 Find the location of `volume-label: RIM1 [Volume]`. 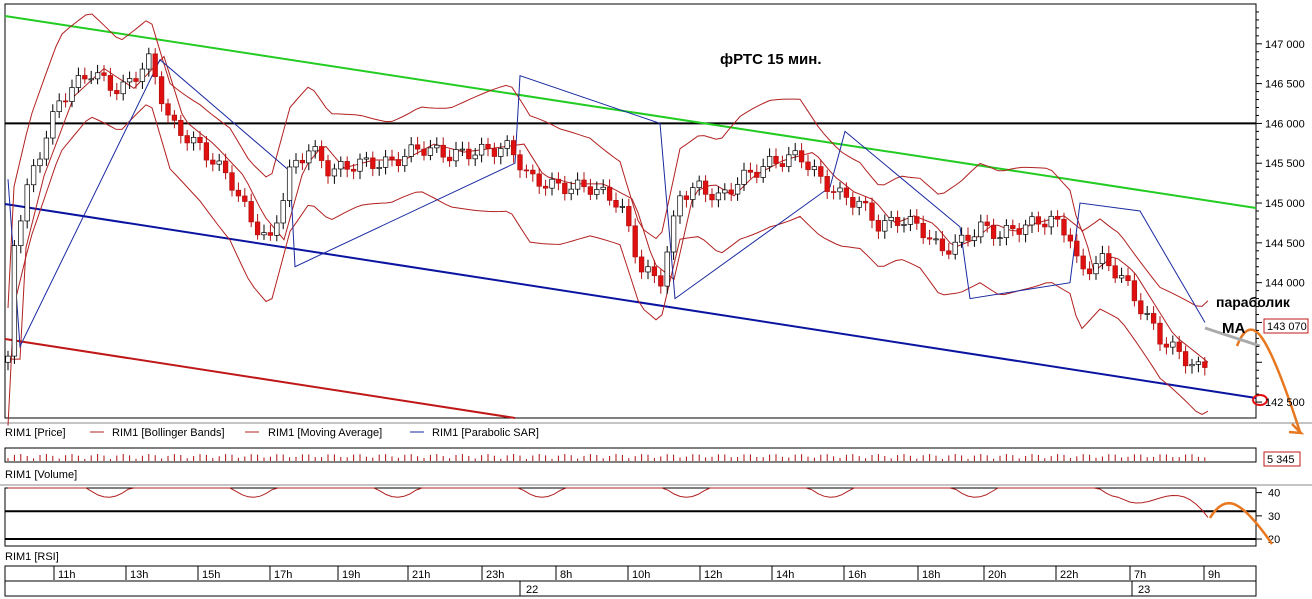

volume-label: RIM1 [Volume] is located at coordinates (41, 475).